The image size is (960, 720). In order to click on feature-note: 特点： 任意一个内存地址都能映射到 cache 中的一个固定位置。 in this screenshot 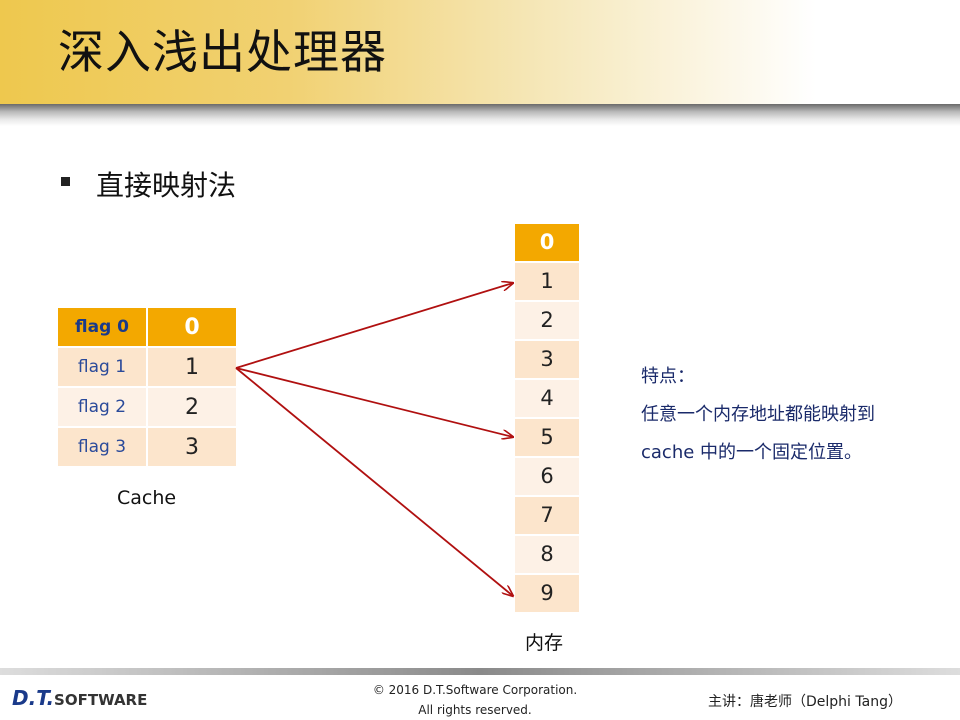, I will do `click(758, 415)`.